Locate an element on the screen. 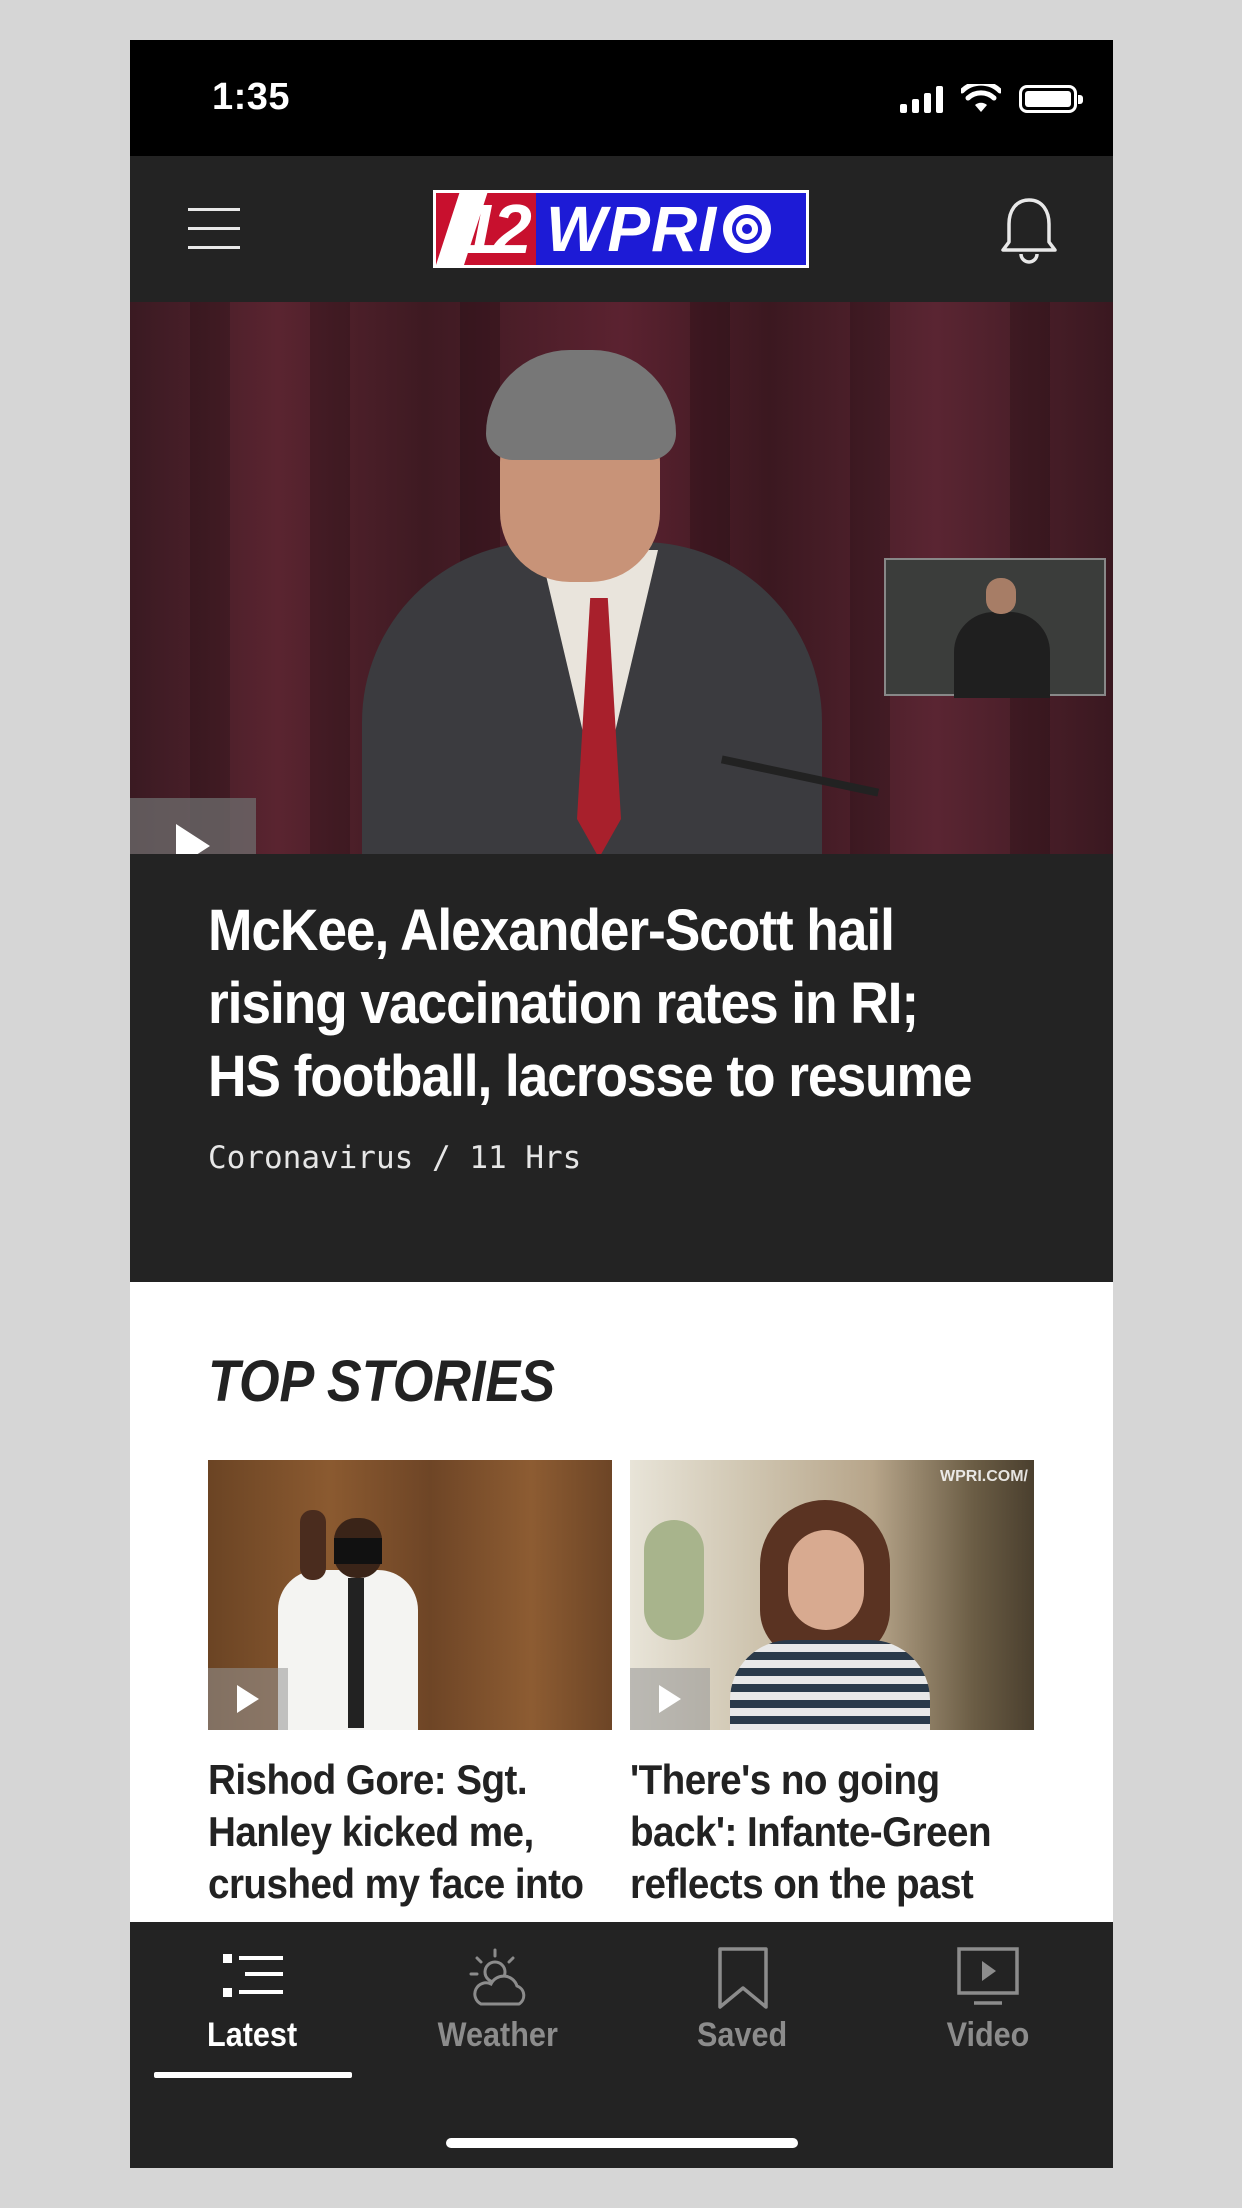 The width and height of the screenshot is (1242, 2208). logo-channel-number: 12 is located at coordinates (486, 229).